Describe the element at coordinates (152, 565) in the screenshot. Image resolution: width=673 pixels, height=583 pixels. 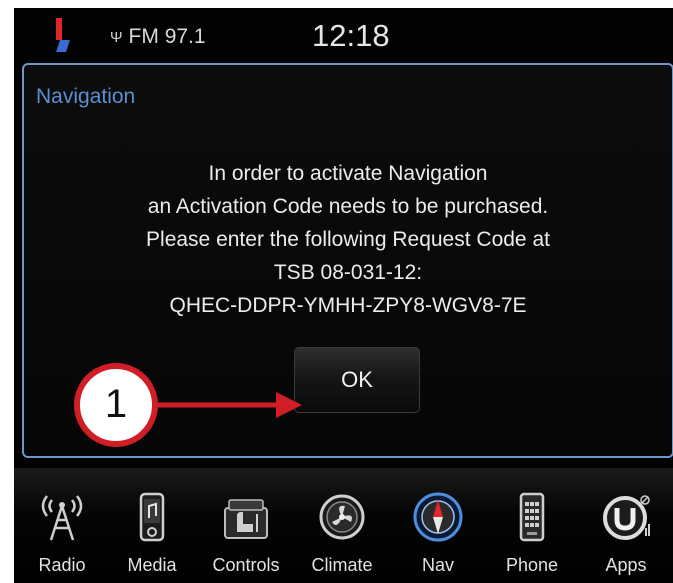
I see `nav-label: Media` at that location.